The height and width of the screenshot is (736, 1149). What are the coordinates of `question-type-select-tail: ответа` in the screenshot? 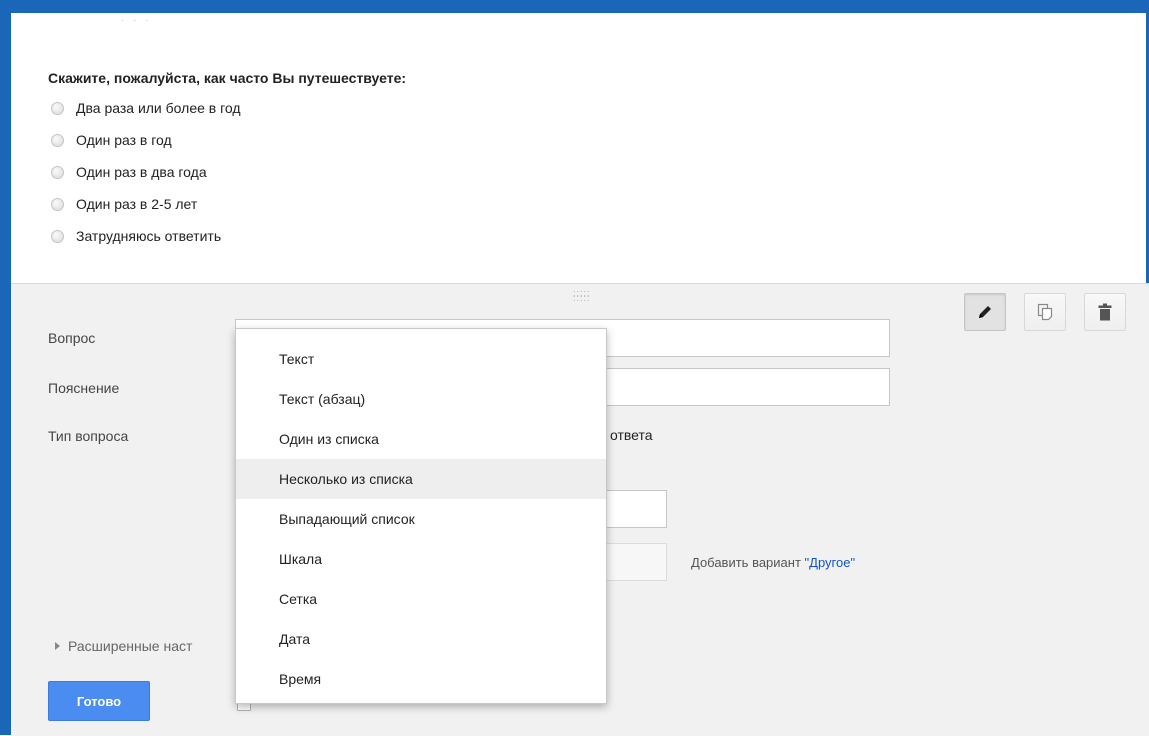 It's located at (631, 435).